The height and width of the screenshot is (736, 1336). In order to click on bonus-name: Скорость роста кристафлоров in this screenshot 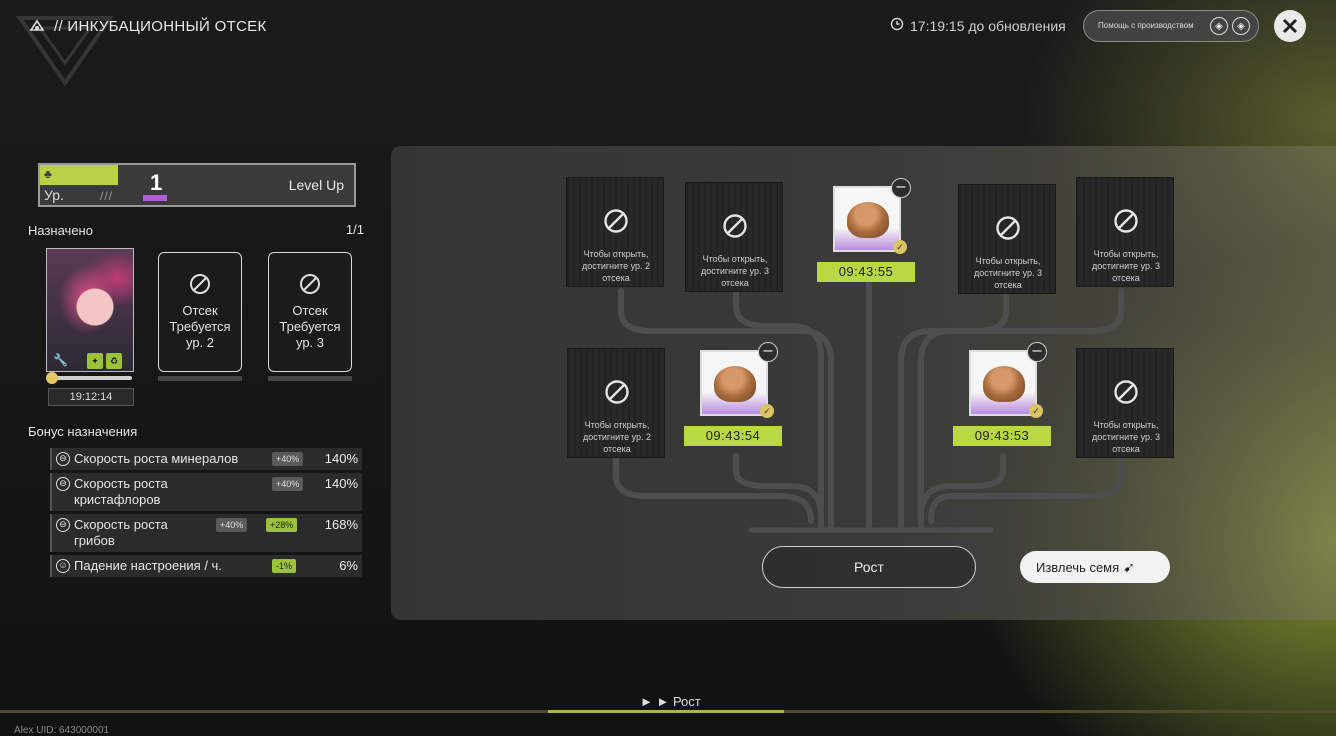, I will do `click(121, 491)`.